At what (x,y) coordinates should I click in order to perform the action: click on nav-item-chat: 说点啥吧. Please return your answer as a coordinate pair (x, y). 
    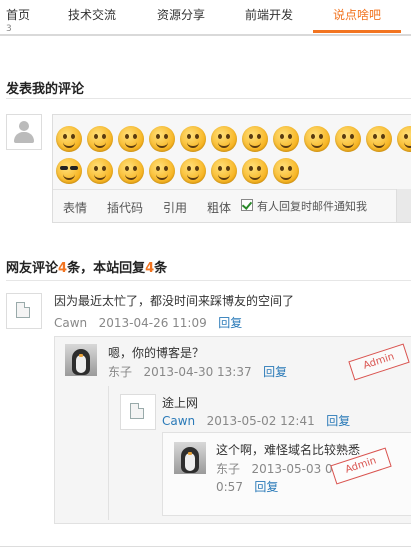
    Looking at the image, I should click on (357, 16).